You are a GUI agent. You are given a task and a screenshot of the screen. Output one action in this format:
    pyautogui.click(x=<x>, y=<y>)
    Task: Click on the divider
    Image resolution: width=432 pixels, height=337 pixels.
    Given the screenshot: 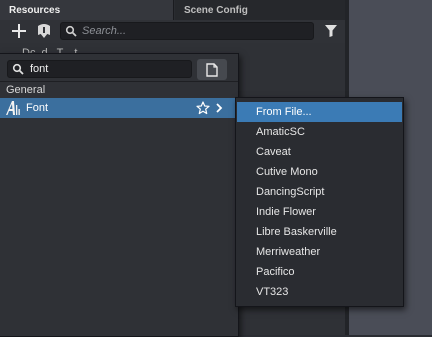 What is the action you would take?
    pyautogui.click(x=119, y=81)
    